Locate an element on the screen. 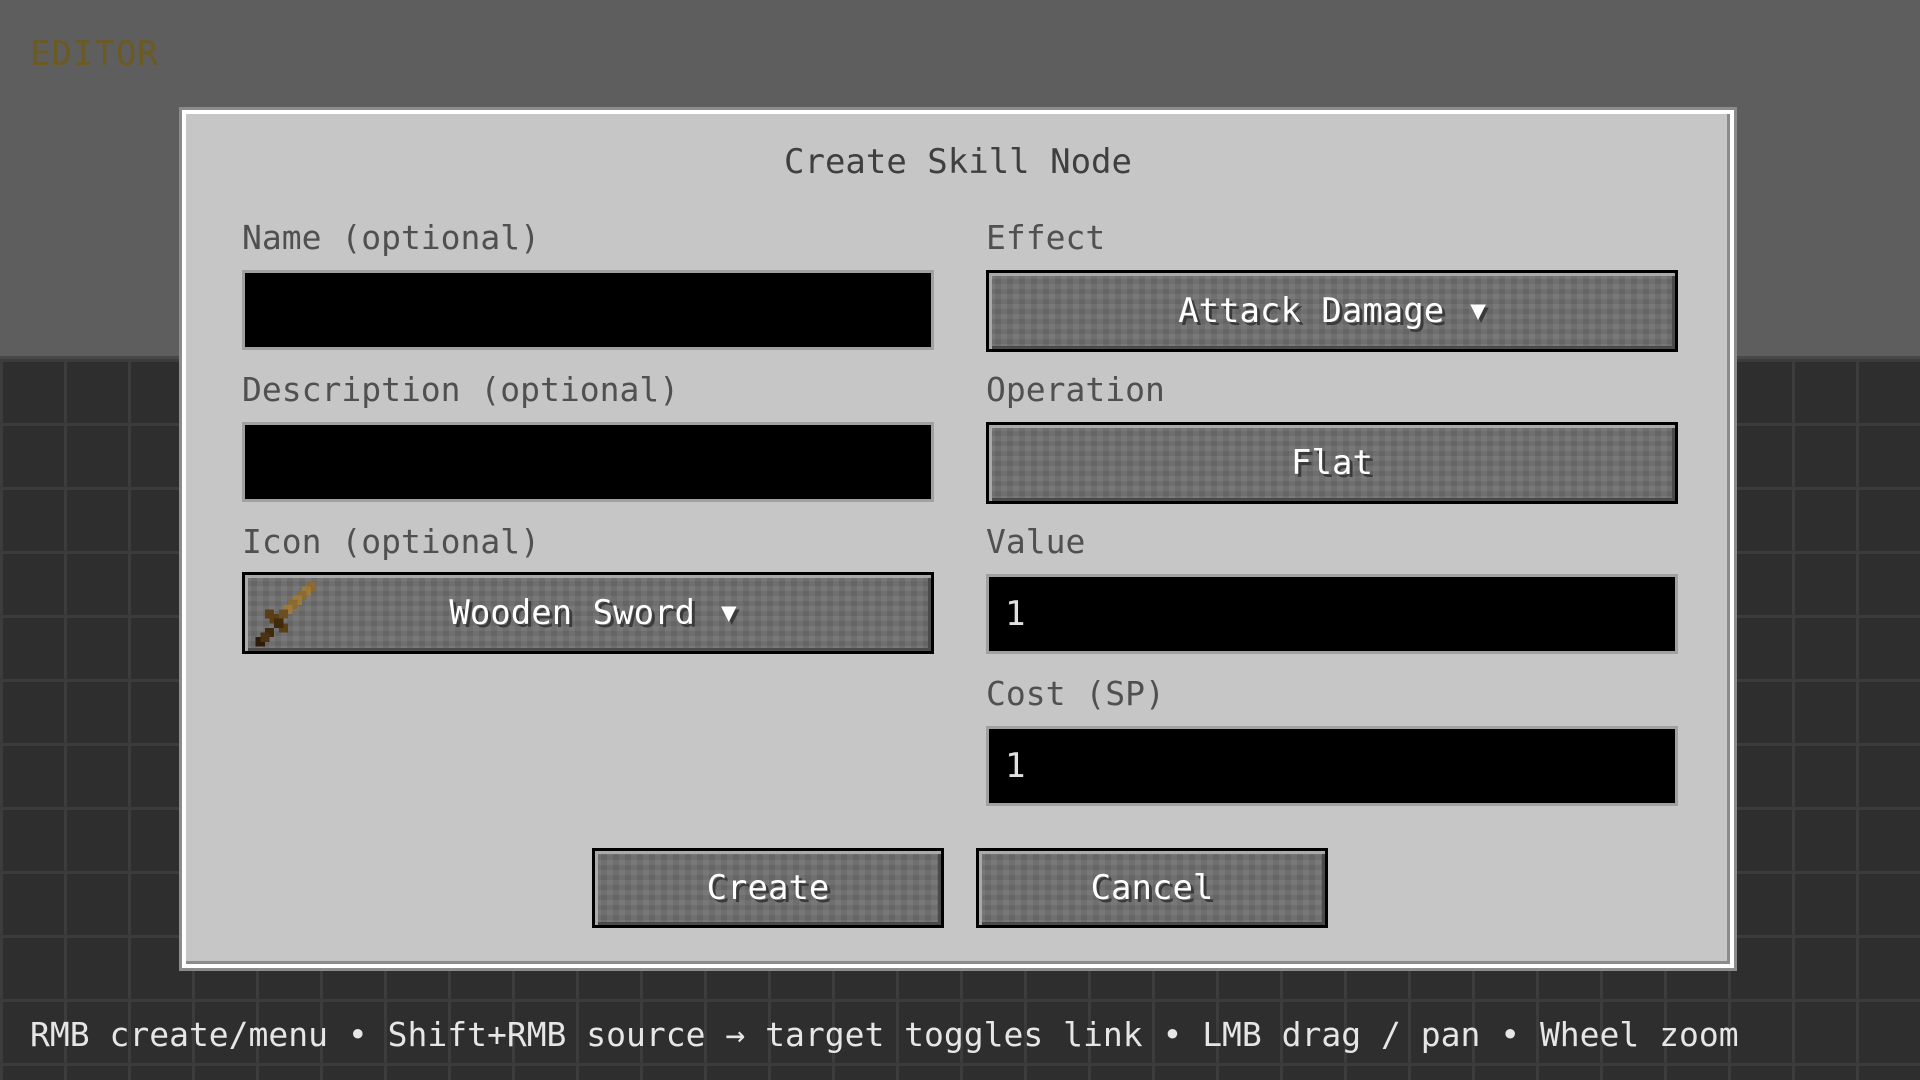 The width and height of the screenshot is (1920, 1080). cancel-button: Cancel is located at coordinates (1152, 888).